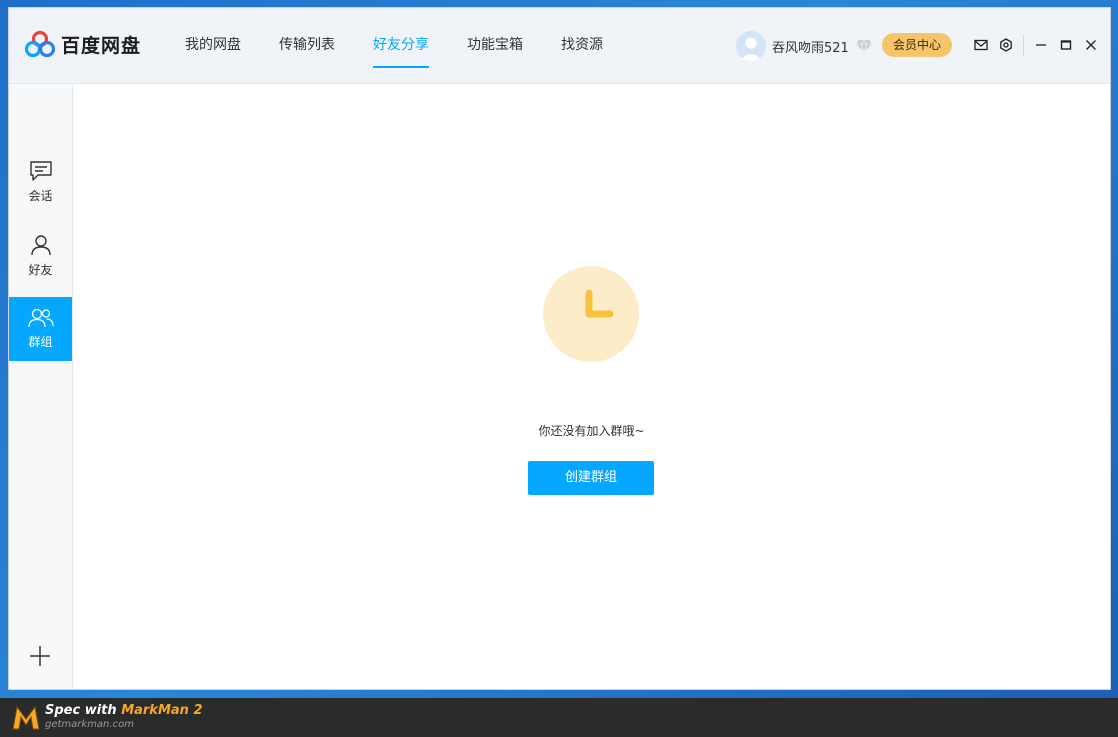  I want to click on sidebar-item-groups: 群组, so click(40, 329).